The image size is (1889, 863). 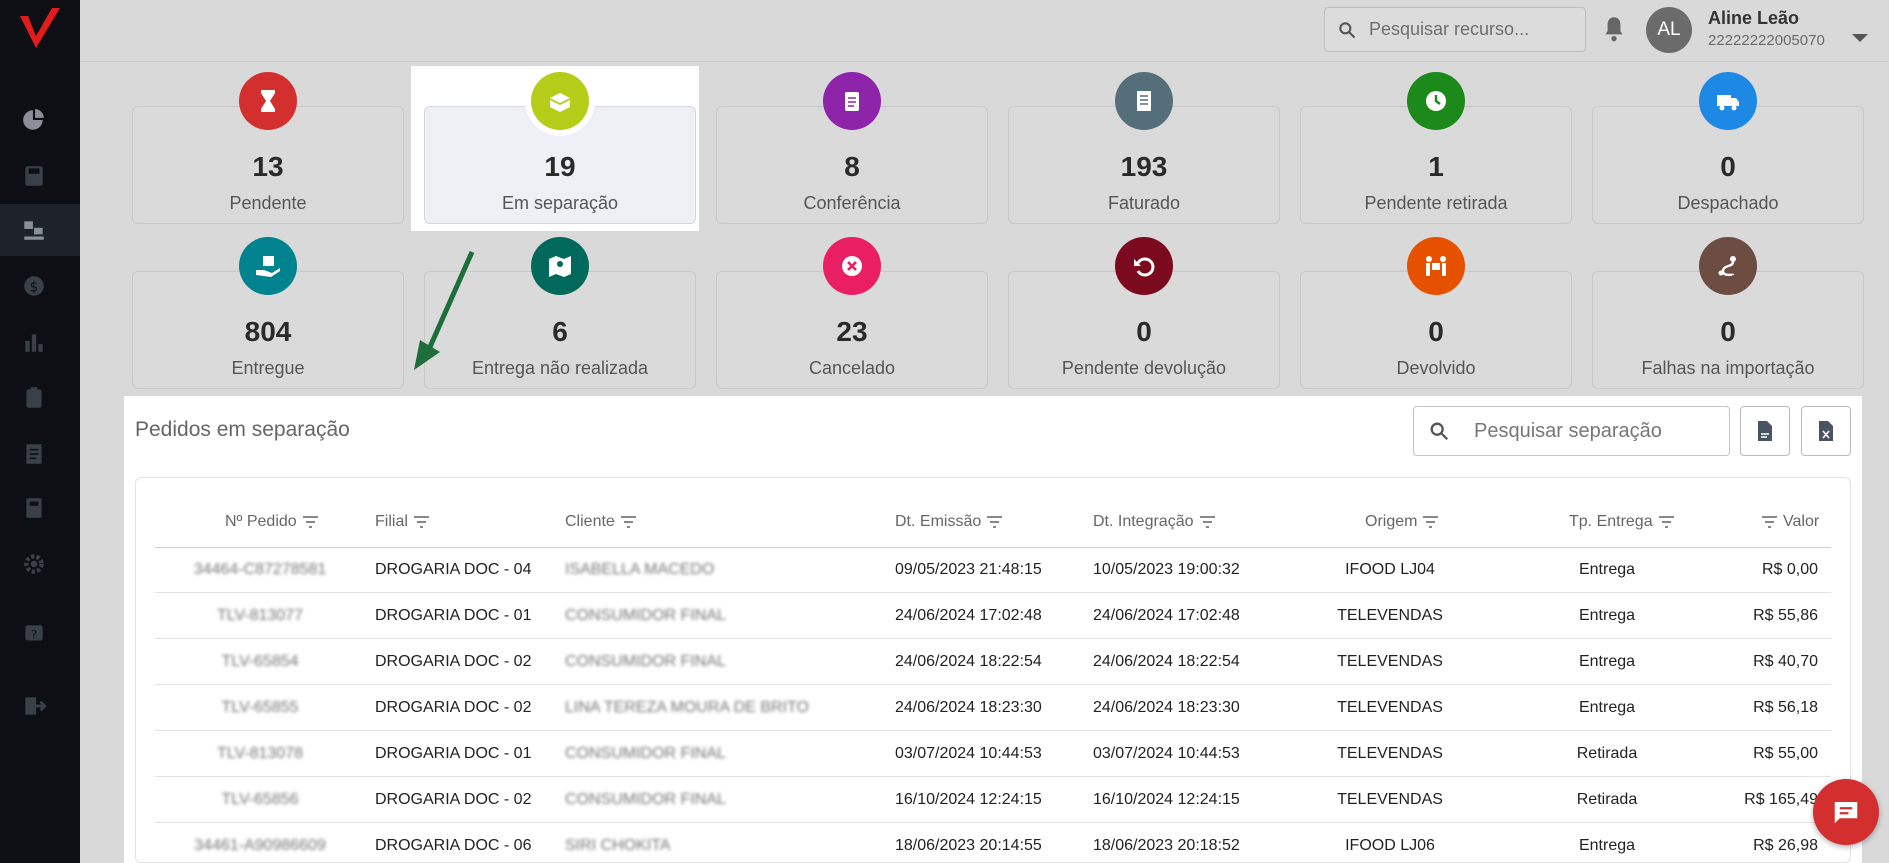 I want to click on export-excel-button, so click(x=1826, y=431).